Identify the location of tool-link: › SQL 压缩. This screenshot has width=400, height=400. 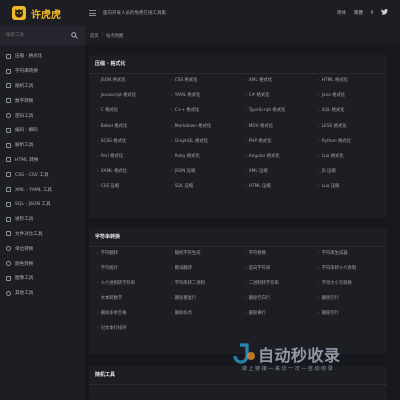
(182, 188).